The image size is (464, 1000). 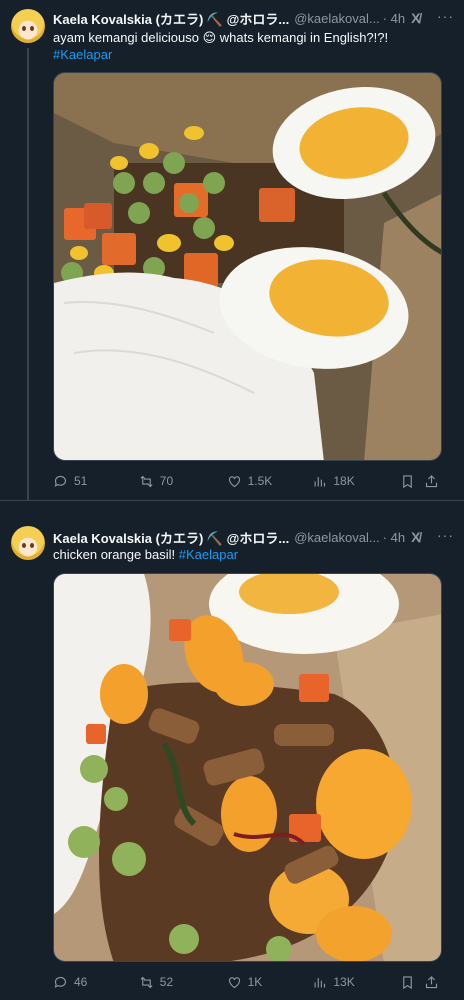 What do you see at coordinates (252, 554) in the screenshot?
I see `tweet-text: chicken orange basil! #Kaelapar` at bounding box center [252, 554].